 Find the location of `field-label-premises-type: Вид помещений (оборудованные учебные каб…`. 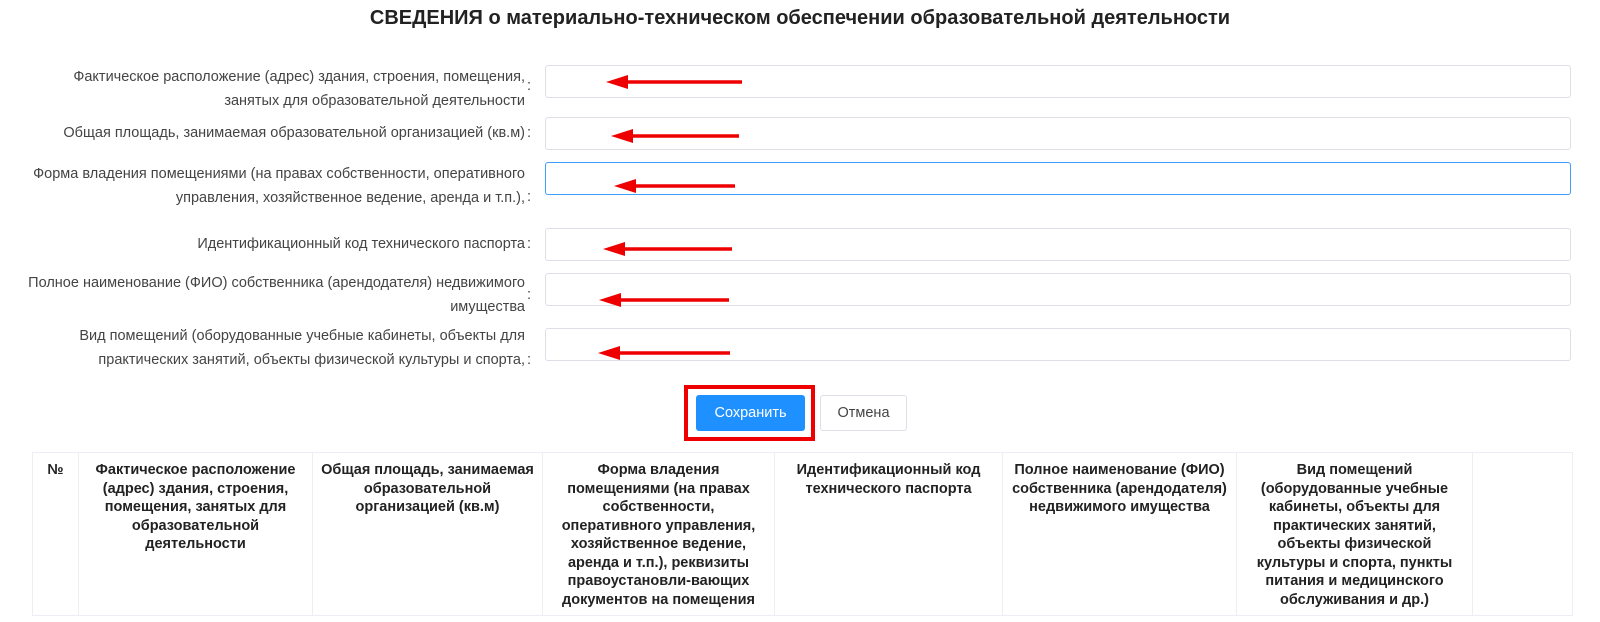

field-label-premises-type: Вид помещений (оборудованные учебные каб… is located at coordinates (302, 348).